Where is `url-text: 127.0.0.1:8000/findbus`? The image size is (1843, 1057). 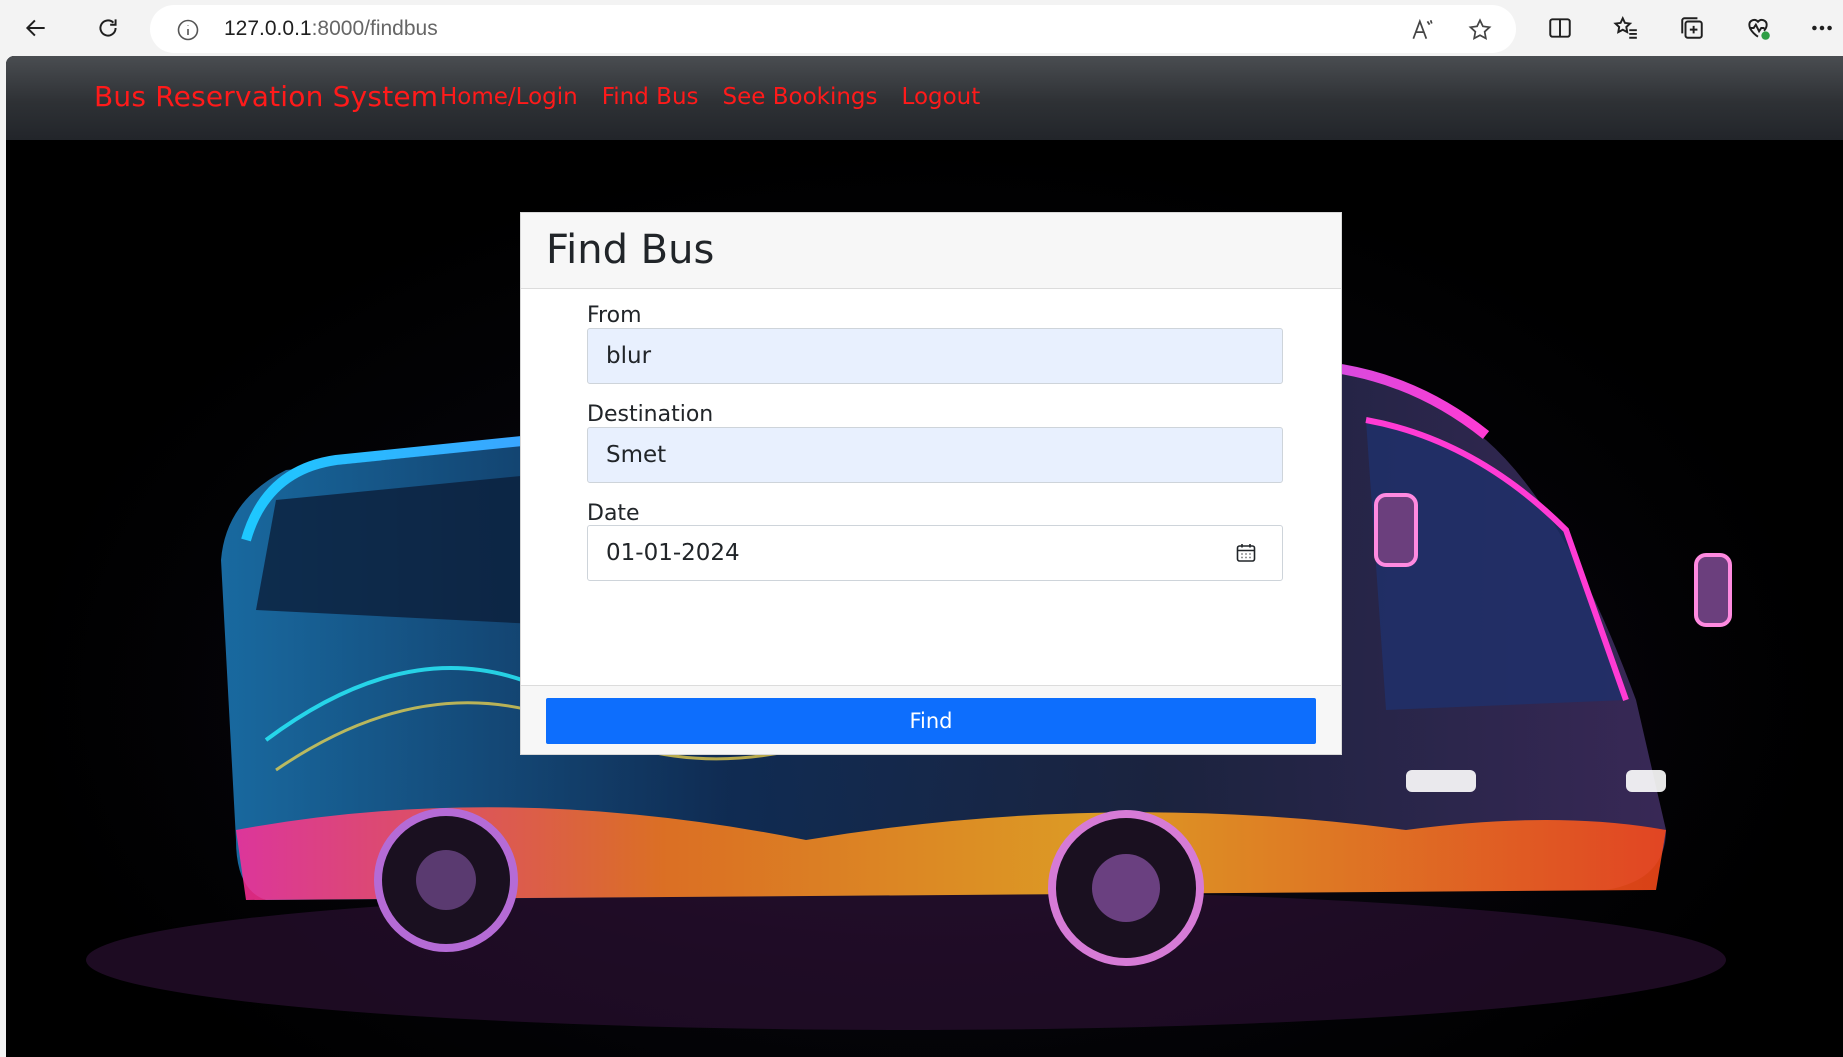 url-text: 127.0.0.1:8000/findbus is located at coordinates (331, 29).